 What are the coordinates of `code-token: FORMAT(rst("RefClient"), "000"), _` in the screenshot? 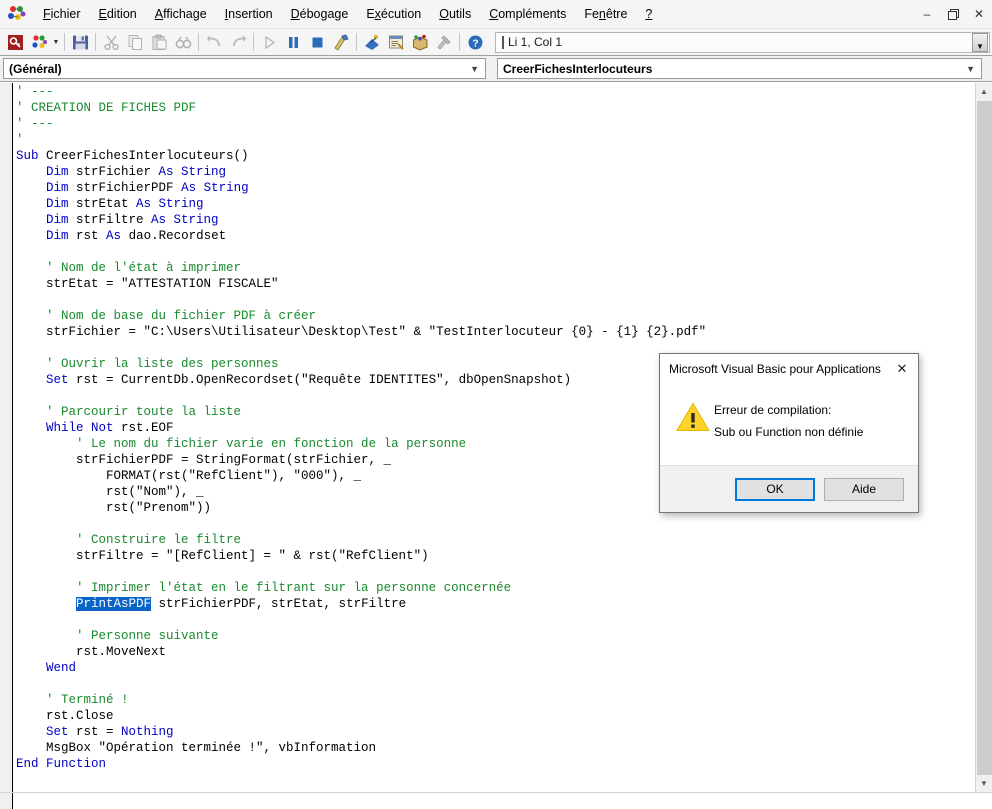 It's located at (189, 476).